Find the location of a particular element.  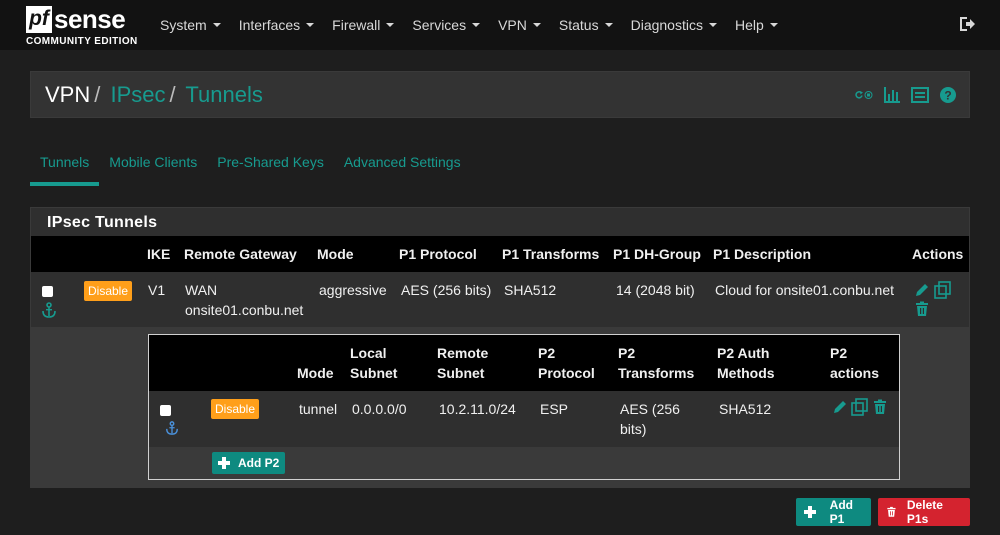

p2-col-actions-2: actions is located at coordinates (855, 373).